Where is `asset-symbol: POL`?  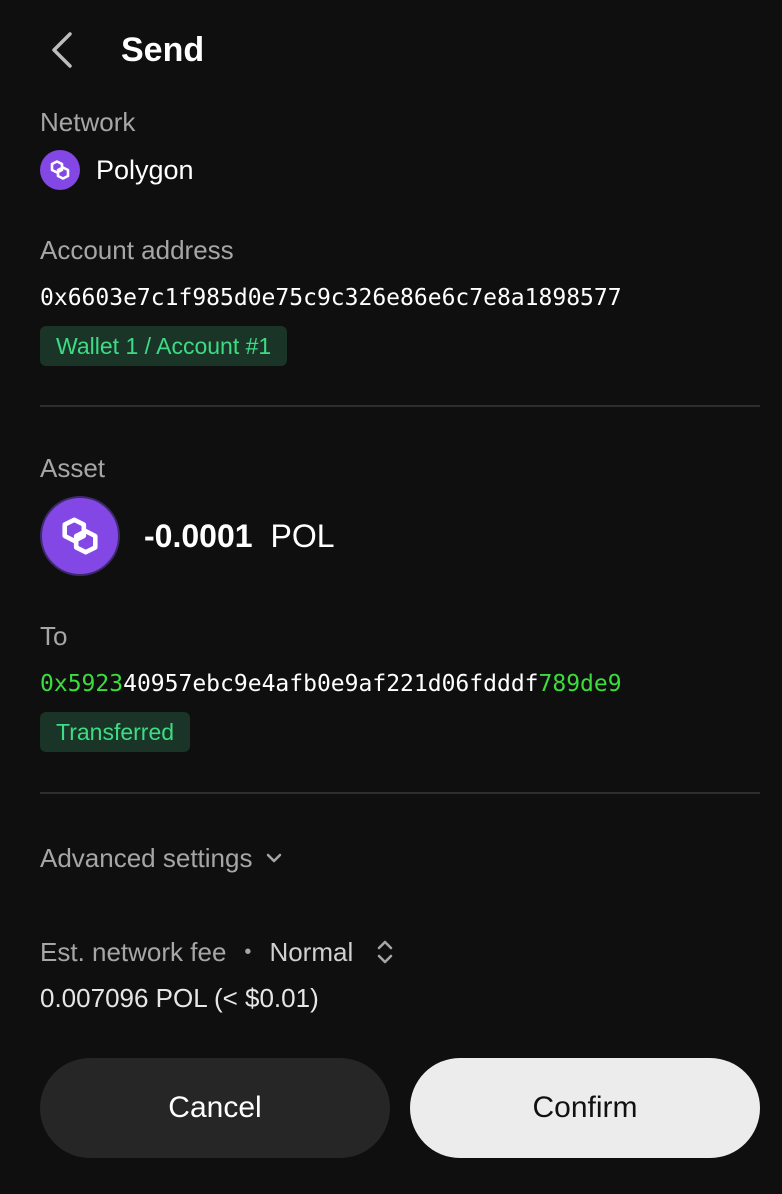
asset-symbol: POL is located at coordinates (302, 535).